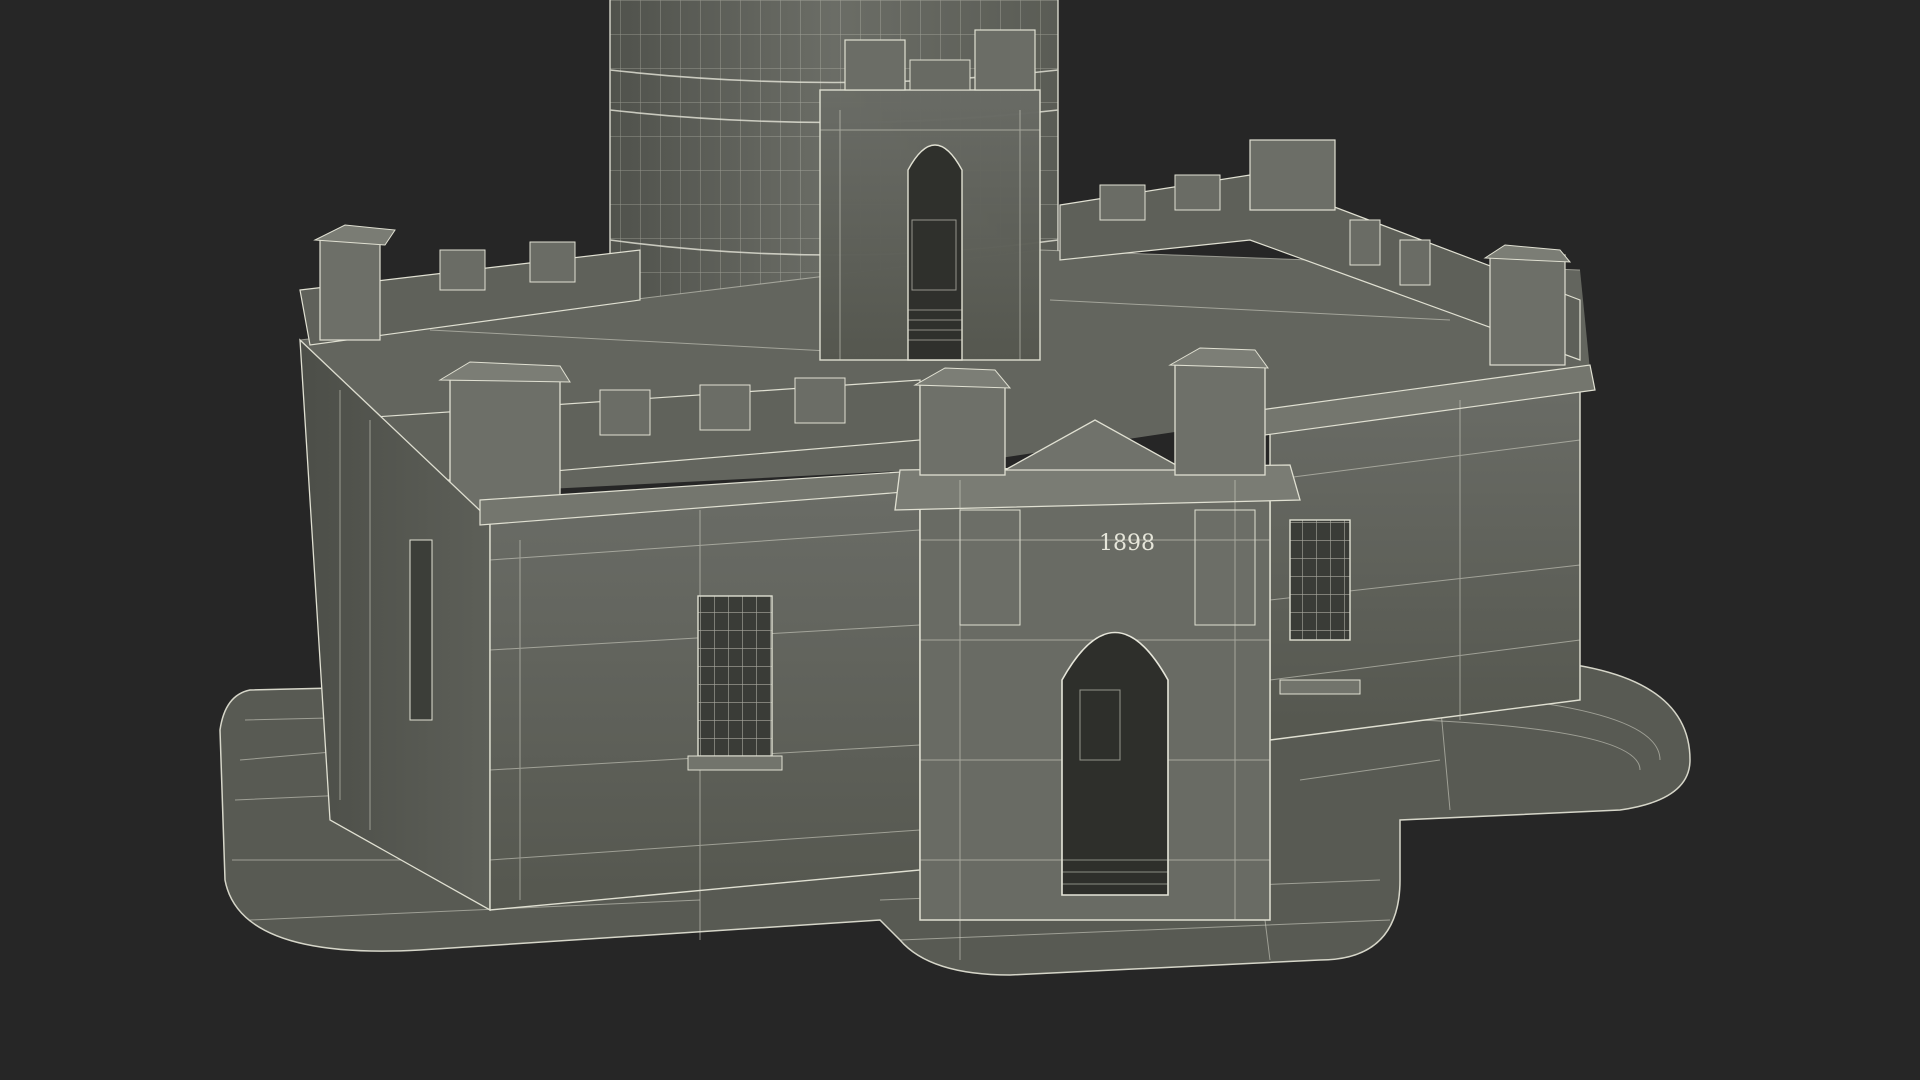 This screenshot has height=1080, width=1920. I want to click on right-wing-wall, so click(1427, 552).